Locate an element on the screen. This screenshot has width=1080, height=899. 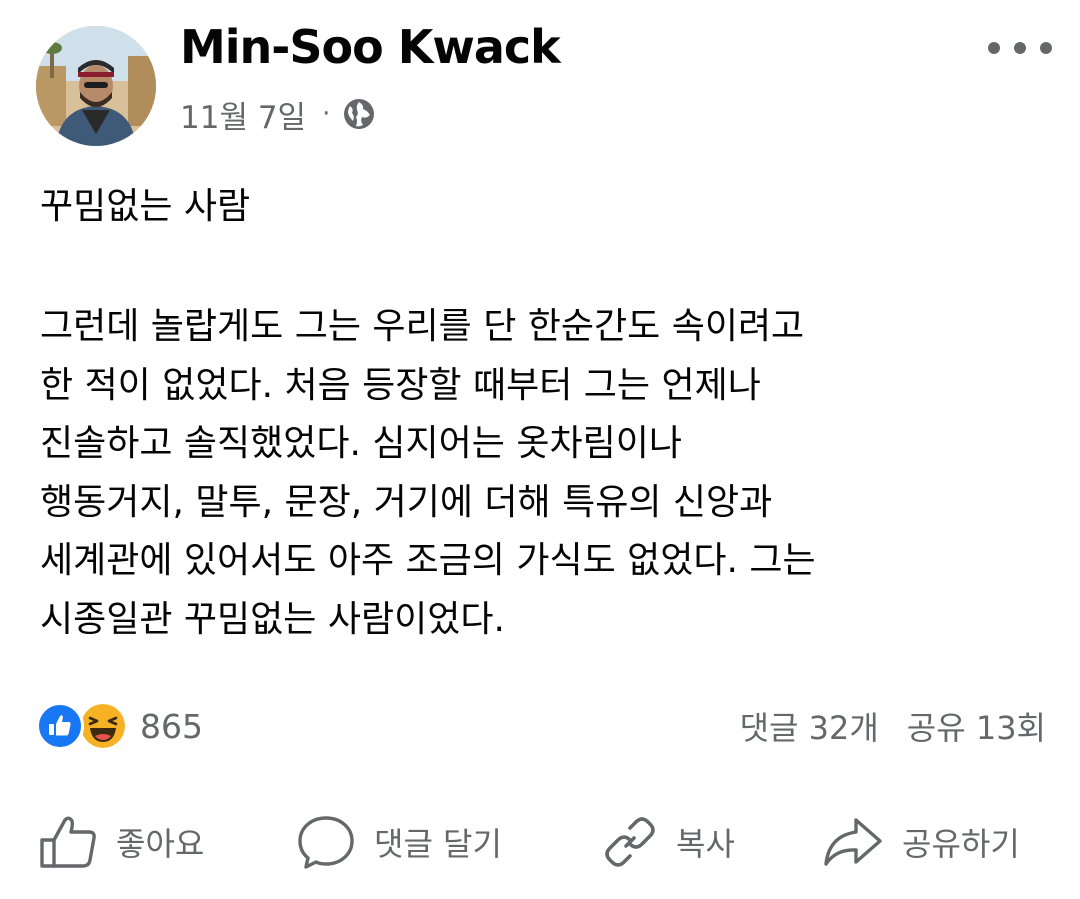
share-label: 공유하기 is located at coordinates (961, 844).